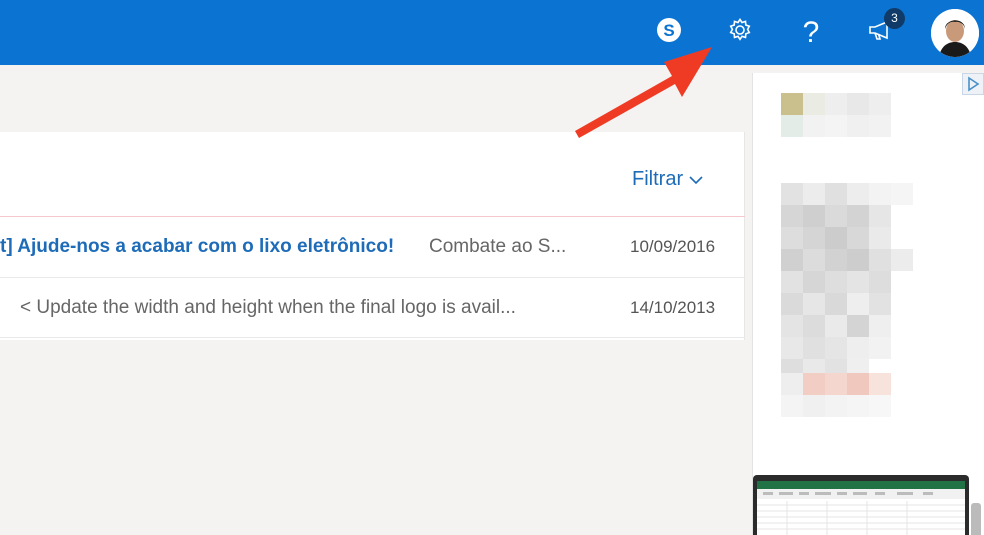 The width and height of the screenshot is (984, 535). I want to click on skype-button: S, so click(669, 32).